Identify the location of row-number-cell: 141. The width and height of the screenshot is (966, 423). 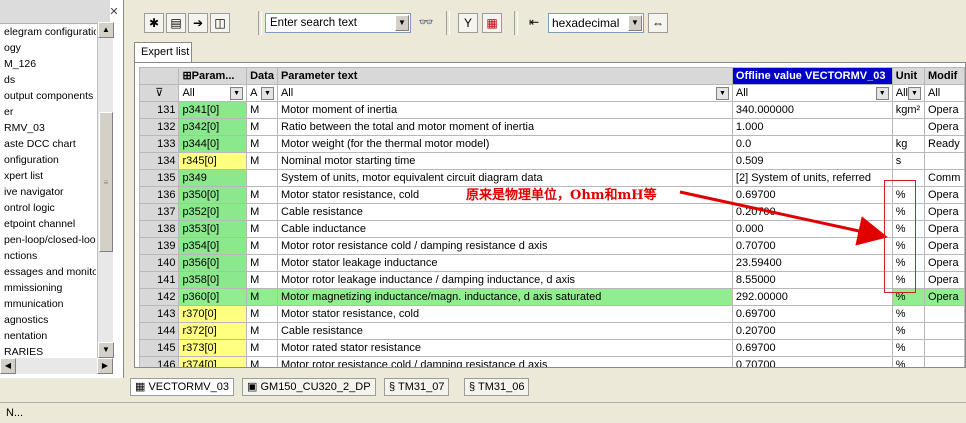
(159, 280).